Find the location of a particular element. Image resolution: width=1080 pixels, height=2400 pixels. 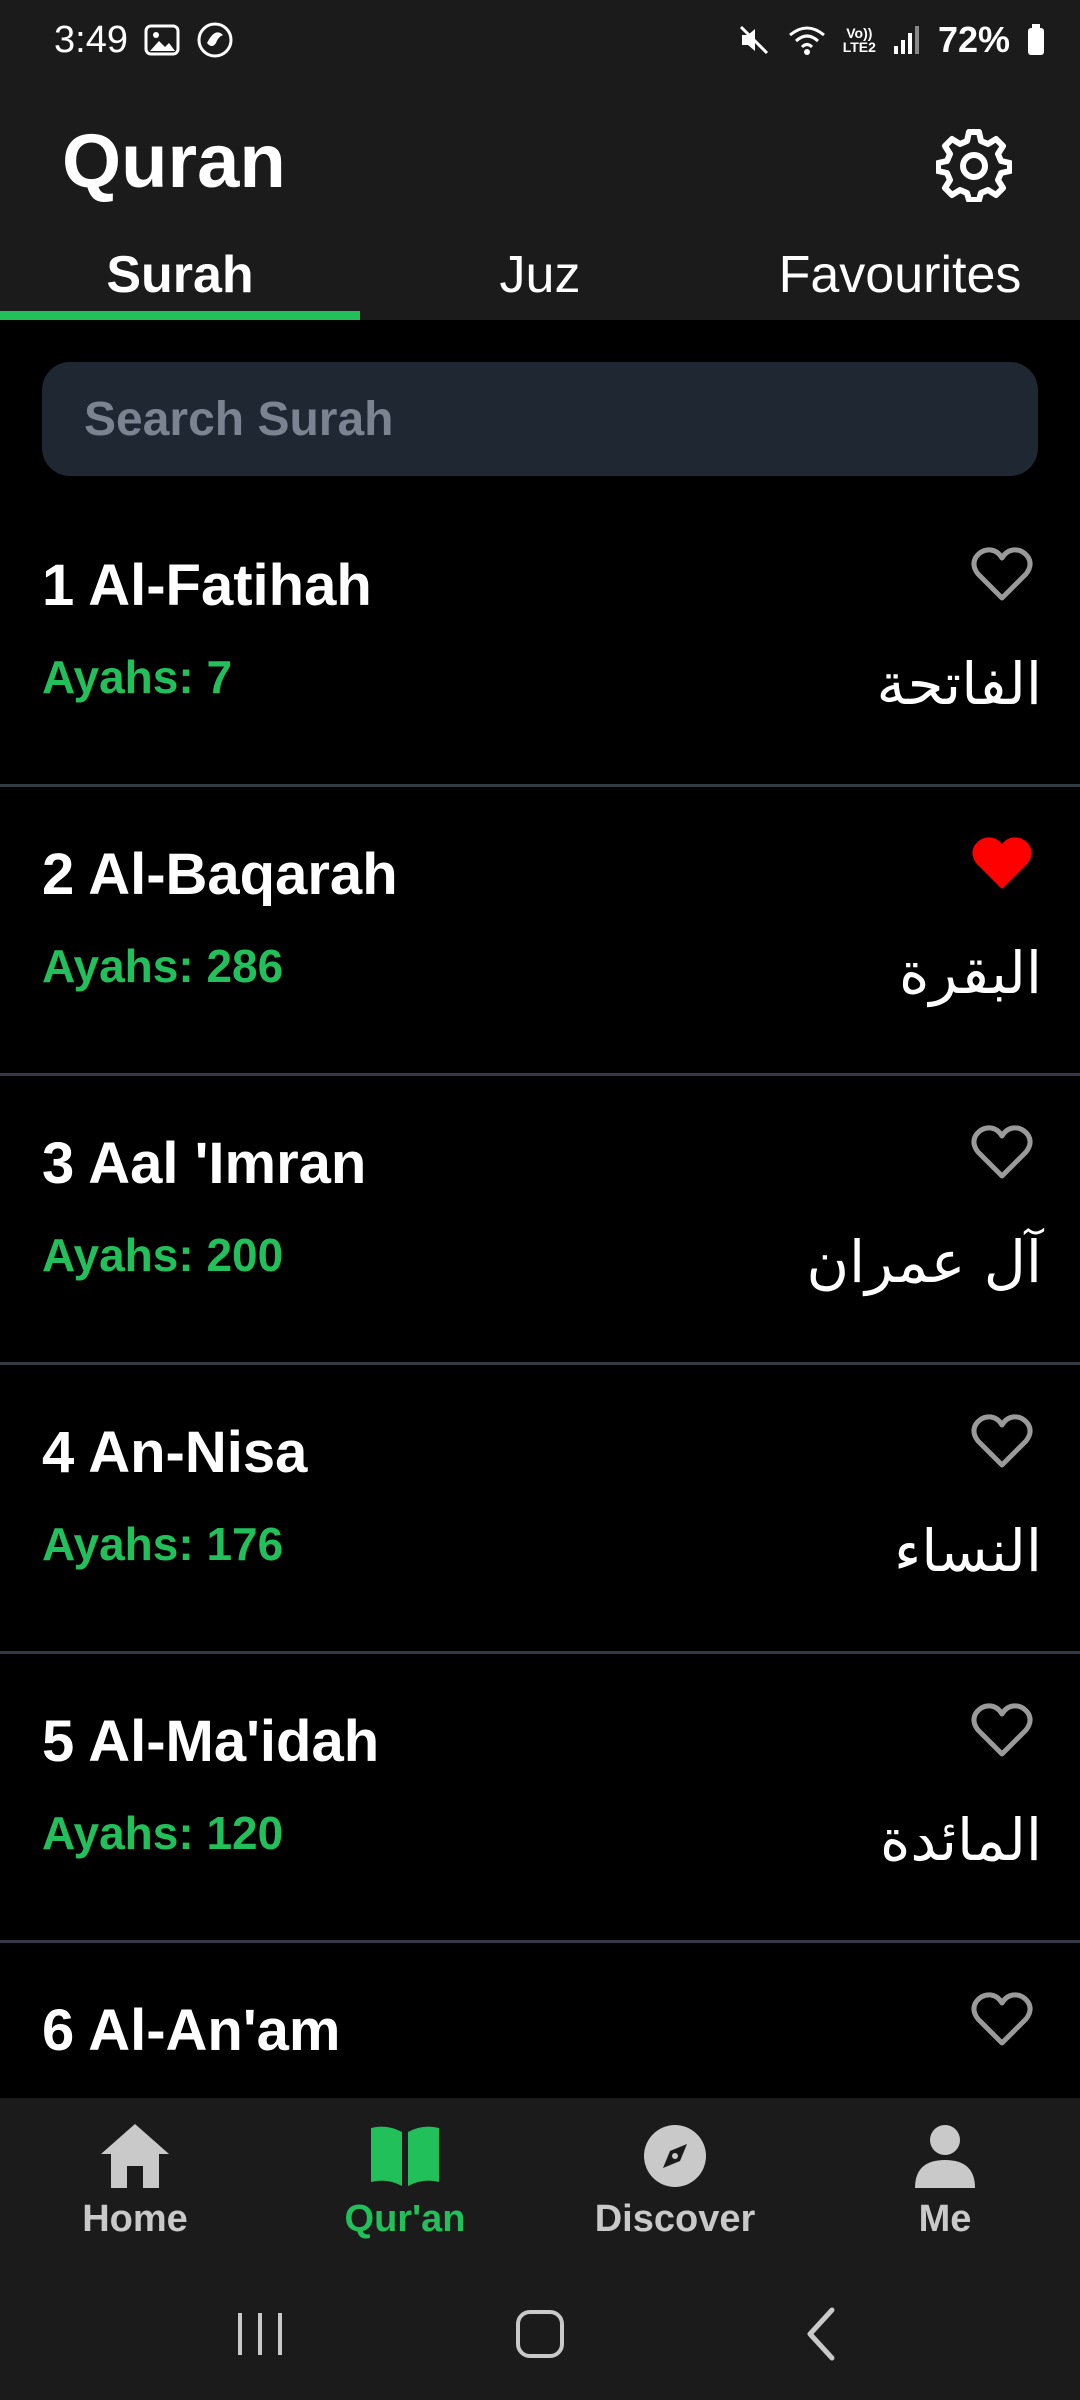

person-icon is located at coordinates (945, 2156).